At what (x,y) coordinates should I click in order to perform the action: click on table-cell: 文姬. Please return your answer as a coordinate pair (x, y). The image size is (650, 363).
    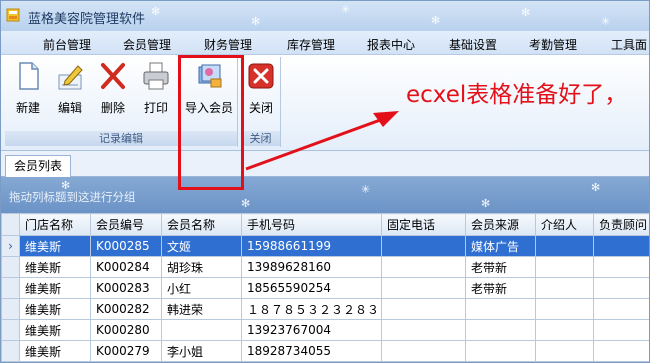
    Looking at the image, I should click on (201, 246).